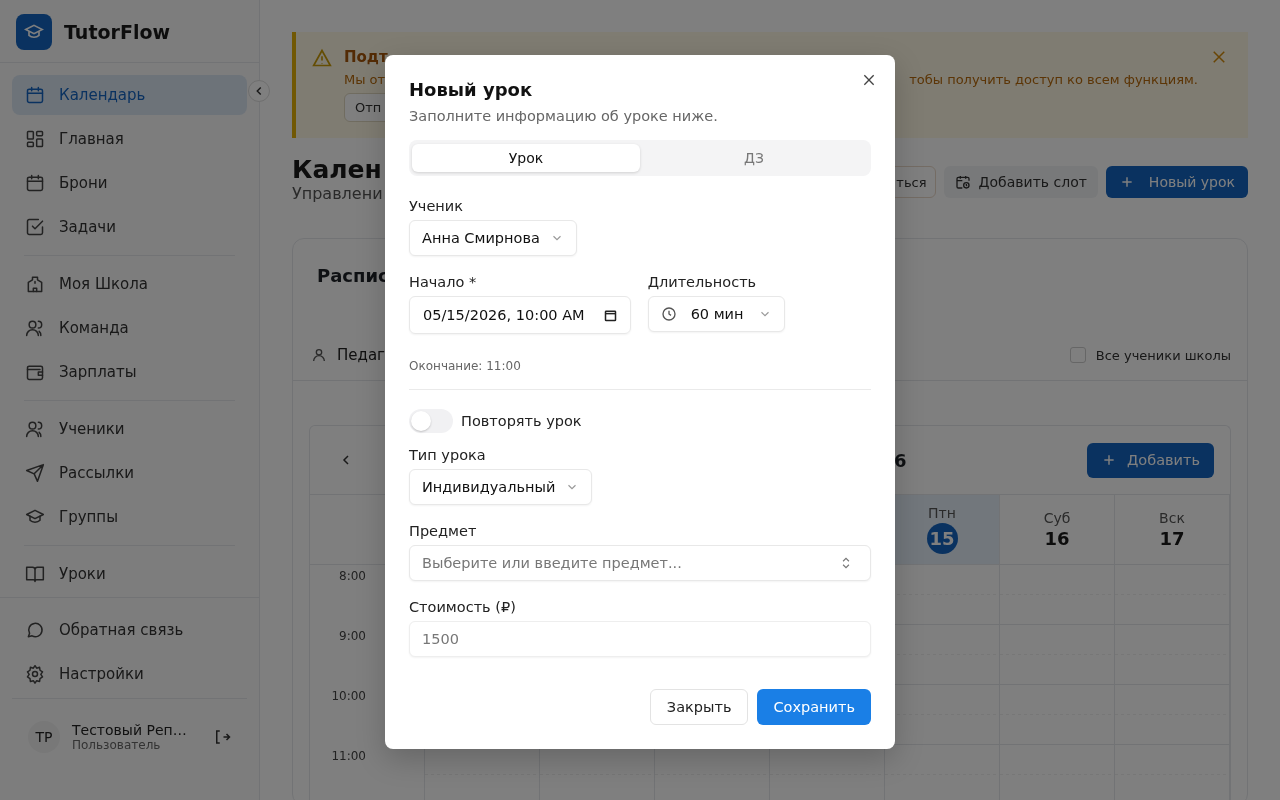  What do you see at coordinates (365, 79) in the screenshot?
I see `banner-text: Мы от` at bounding box center [365, 79].